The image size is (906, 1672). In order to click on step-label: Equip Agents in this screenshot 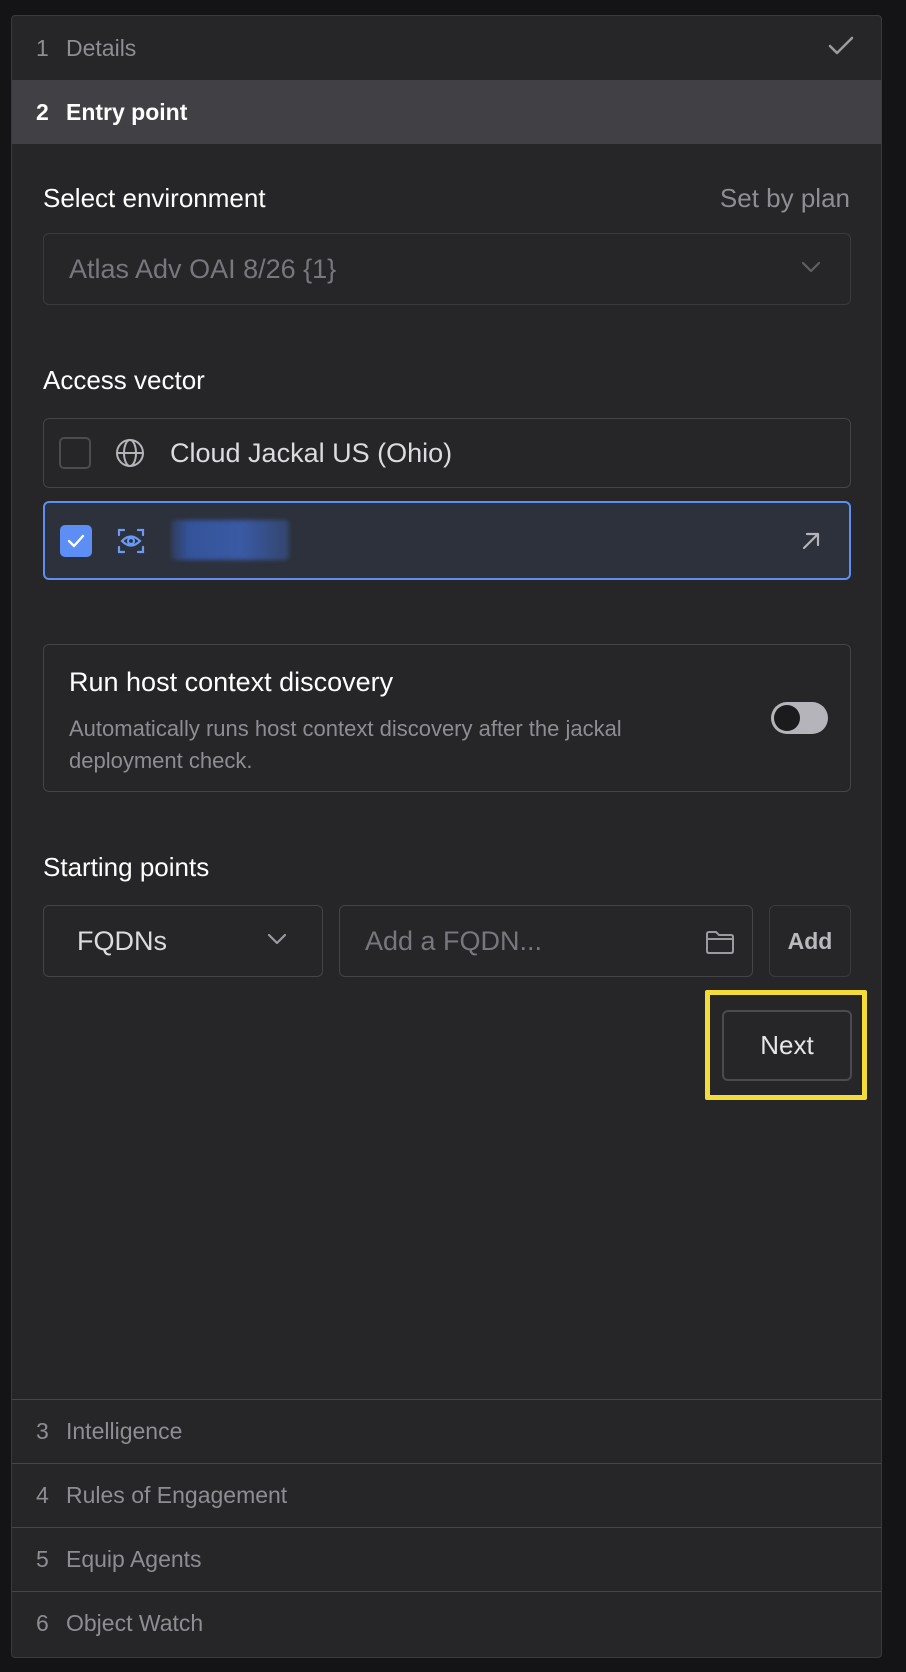, I will do `click(134, 1559)`.